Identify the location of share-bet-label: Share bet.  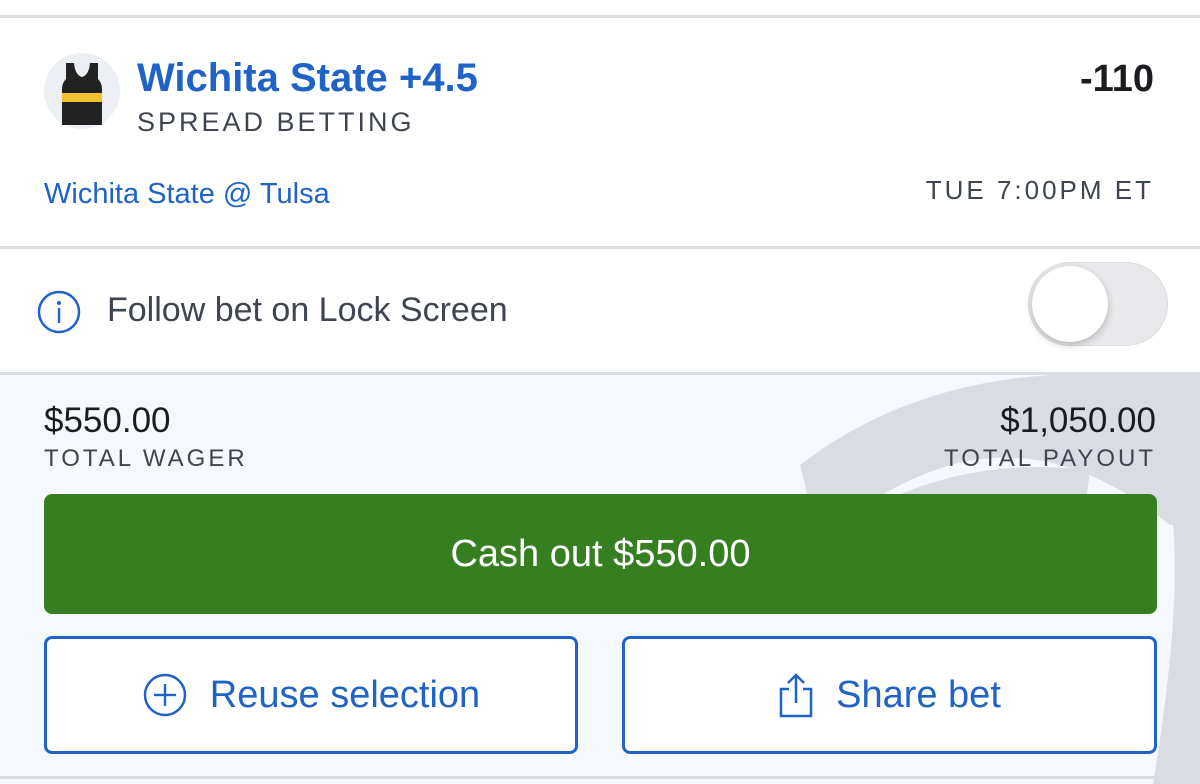
(918, 694).